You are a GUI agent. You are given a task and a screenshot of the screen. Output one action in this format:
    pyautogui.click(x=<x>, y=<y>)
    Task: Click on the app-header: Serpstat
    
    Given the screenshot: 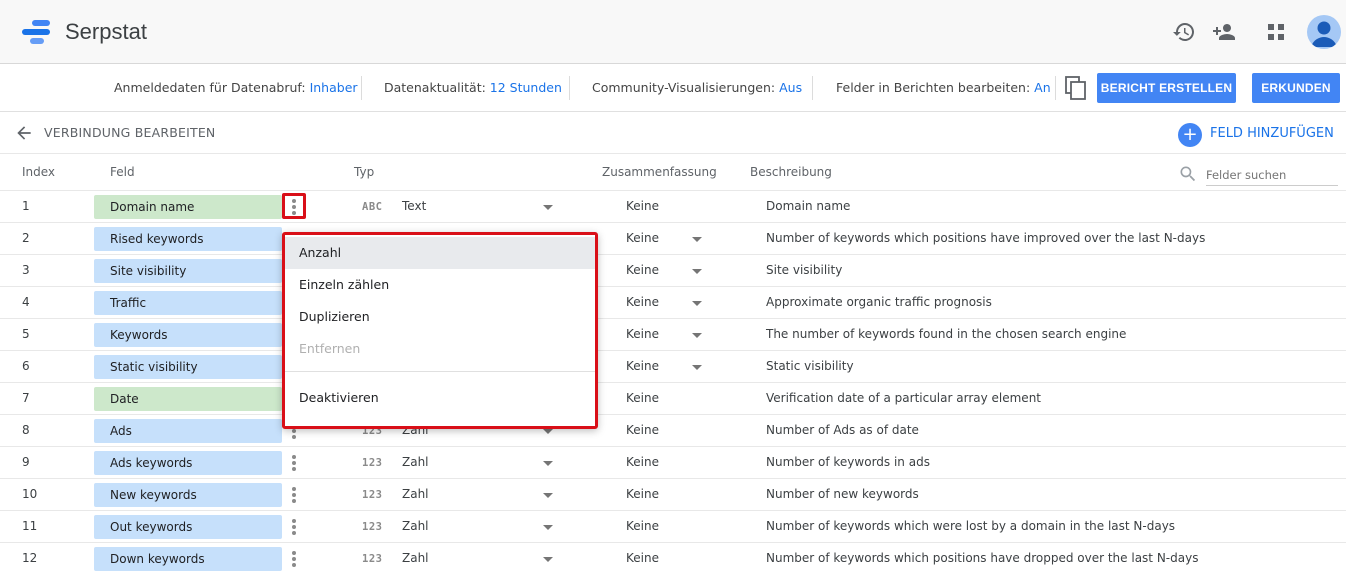 What is the action you would take?
    pyautogui.click(x=673, y=32)
    